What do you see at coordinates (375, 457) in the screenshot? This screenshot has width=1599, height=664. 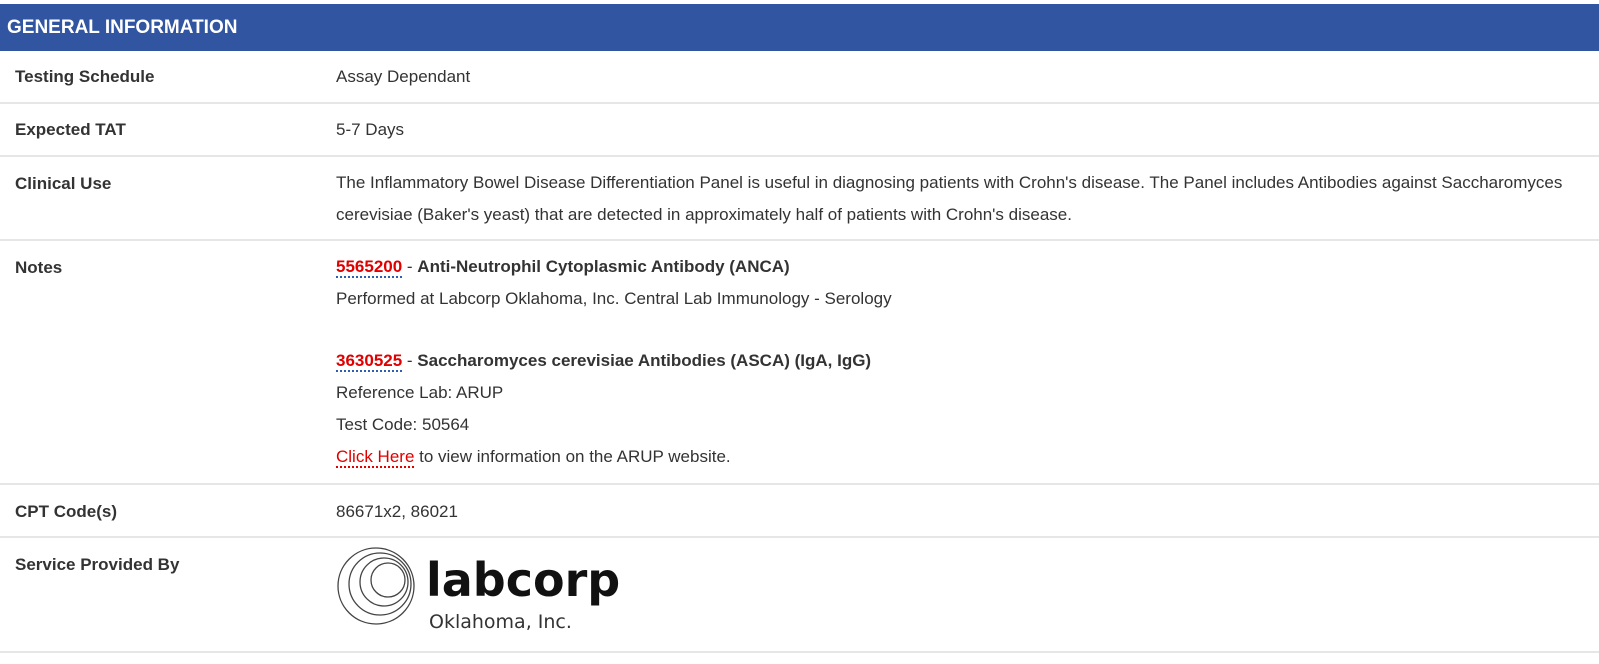 I see `arup-click-here-link: Click Here` at bounding box center [375, 457].